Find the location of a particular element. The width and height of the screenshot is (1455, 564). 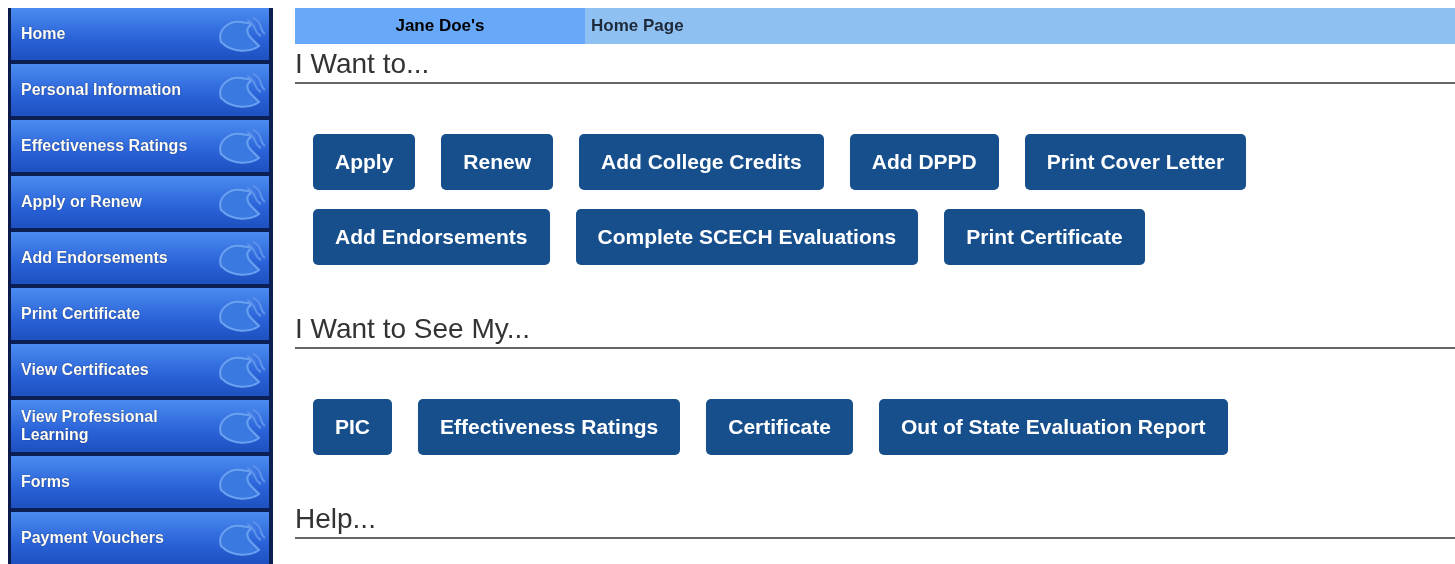

sidebar-item: View Professional Learning is located at coordinates (142, 428).